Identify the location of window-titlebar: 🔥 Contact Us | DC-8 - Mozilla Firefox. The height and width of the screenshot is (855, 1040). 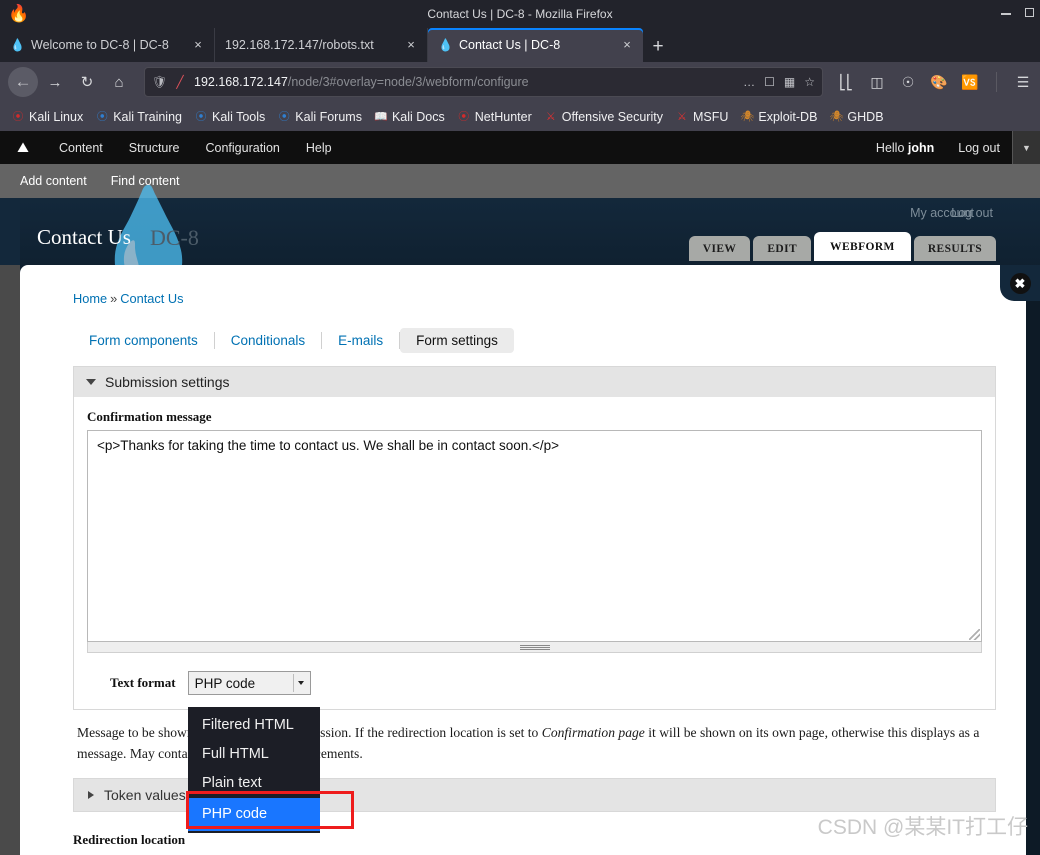
(520, 14).